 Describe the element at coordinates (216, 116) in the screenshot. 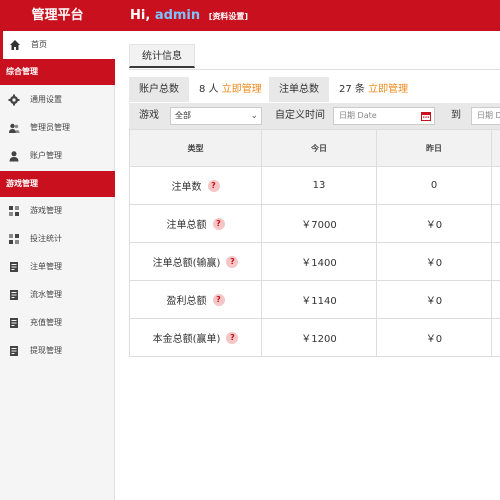

I see `game-select: 全部 ⌄` at that location.